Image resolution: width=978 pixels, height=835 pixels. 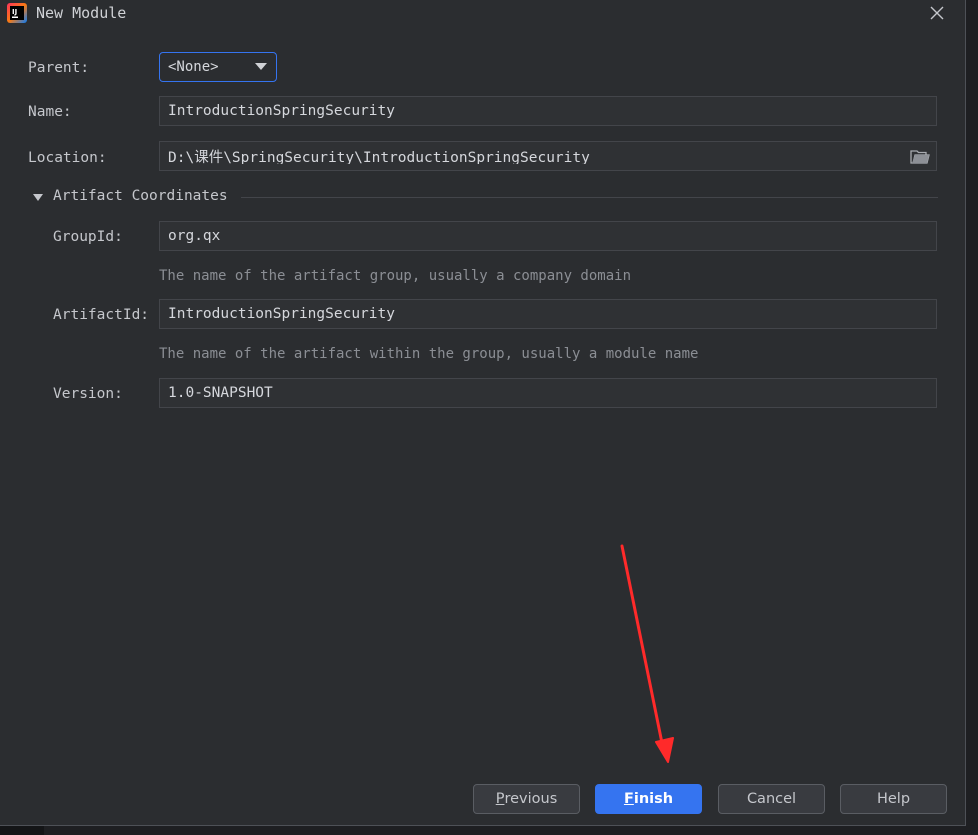 I want to click on group-id-label: GroupId:, so click(x=88, y=237).